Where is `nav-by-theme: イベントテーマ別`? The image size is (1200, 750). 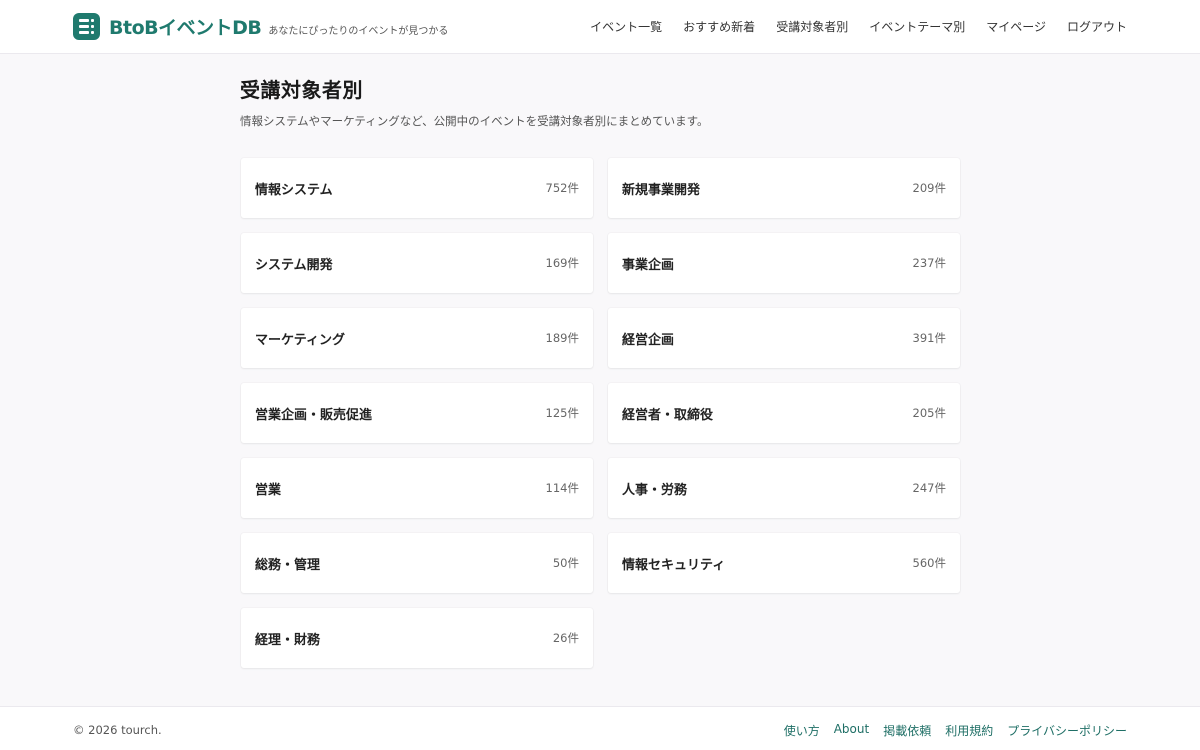
nav-by-theme: イベントテーマ別 is located at coordinates (917, 26).